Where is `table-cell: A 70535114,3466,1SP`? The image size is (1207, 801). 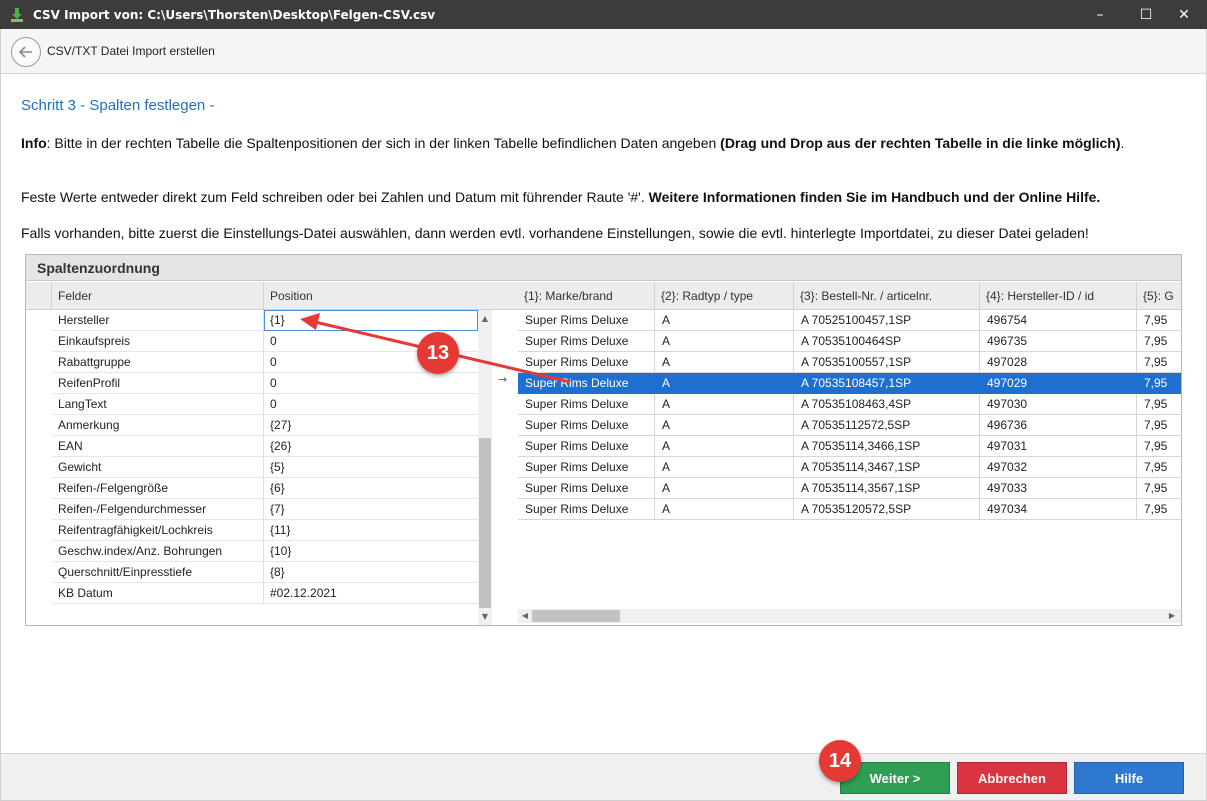
table-cell: A 70535114,3466,1SP is located at coordinates (887, 446).